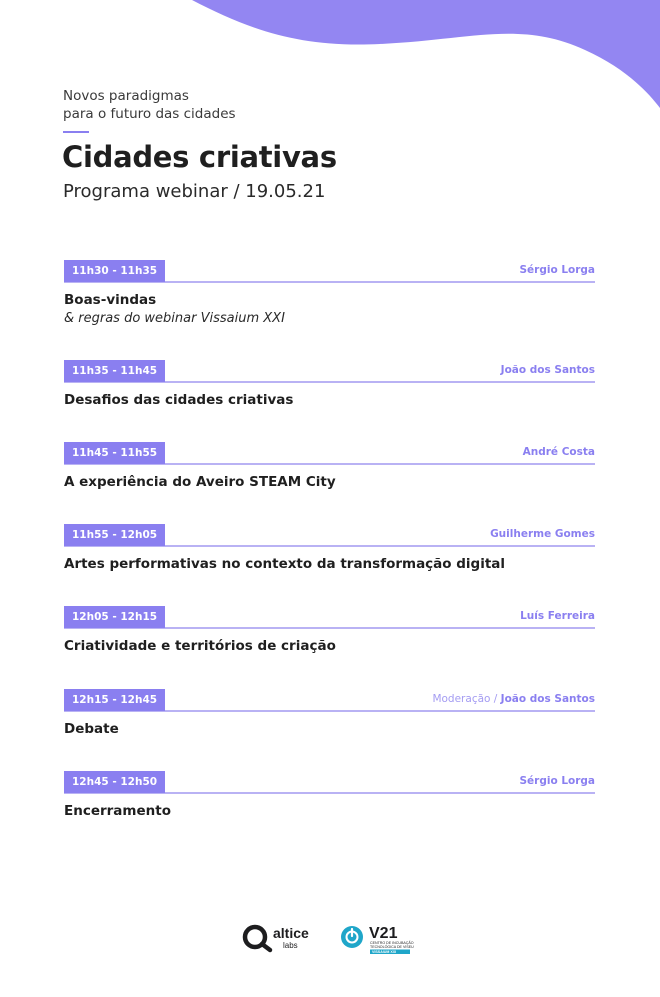 This screenshot has width=660, height=997. What do you see at coordinates (126, 96) in the screenshot?
I see `kicker-line-1: Novos paradigmas` at bounding box center [126, 96].